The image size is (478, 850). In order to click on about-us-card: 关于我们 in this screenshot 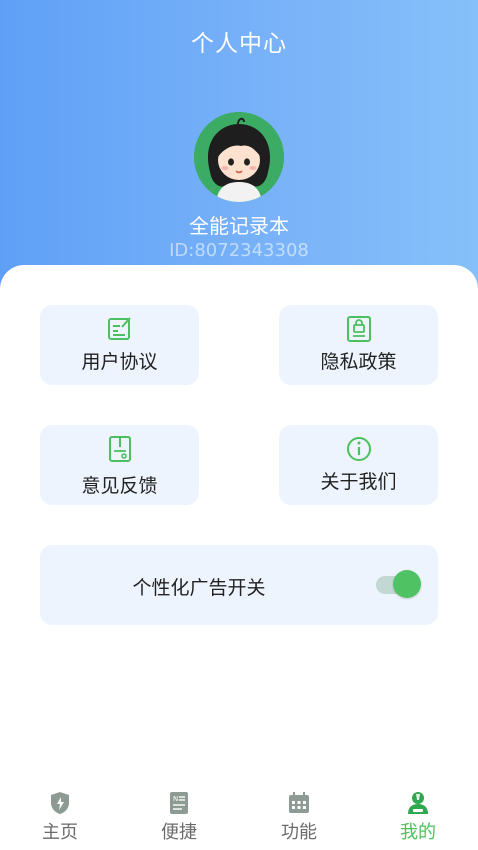, I will do `click(358, 465)`.